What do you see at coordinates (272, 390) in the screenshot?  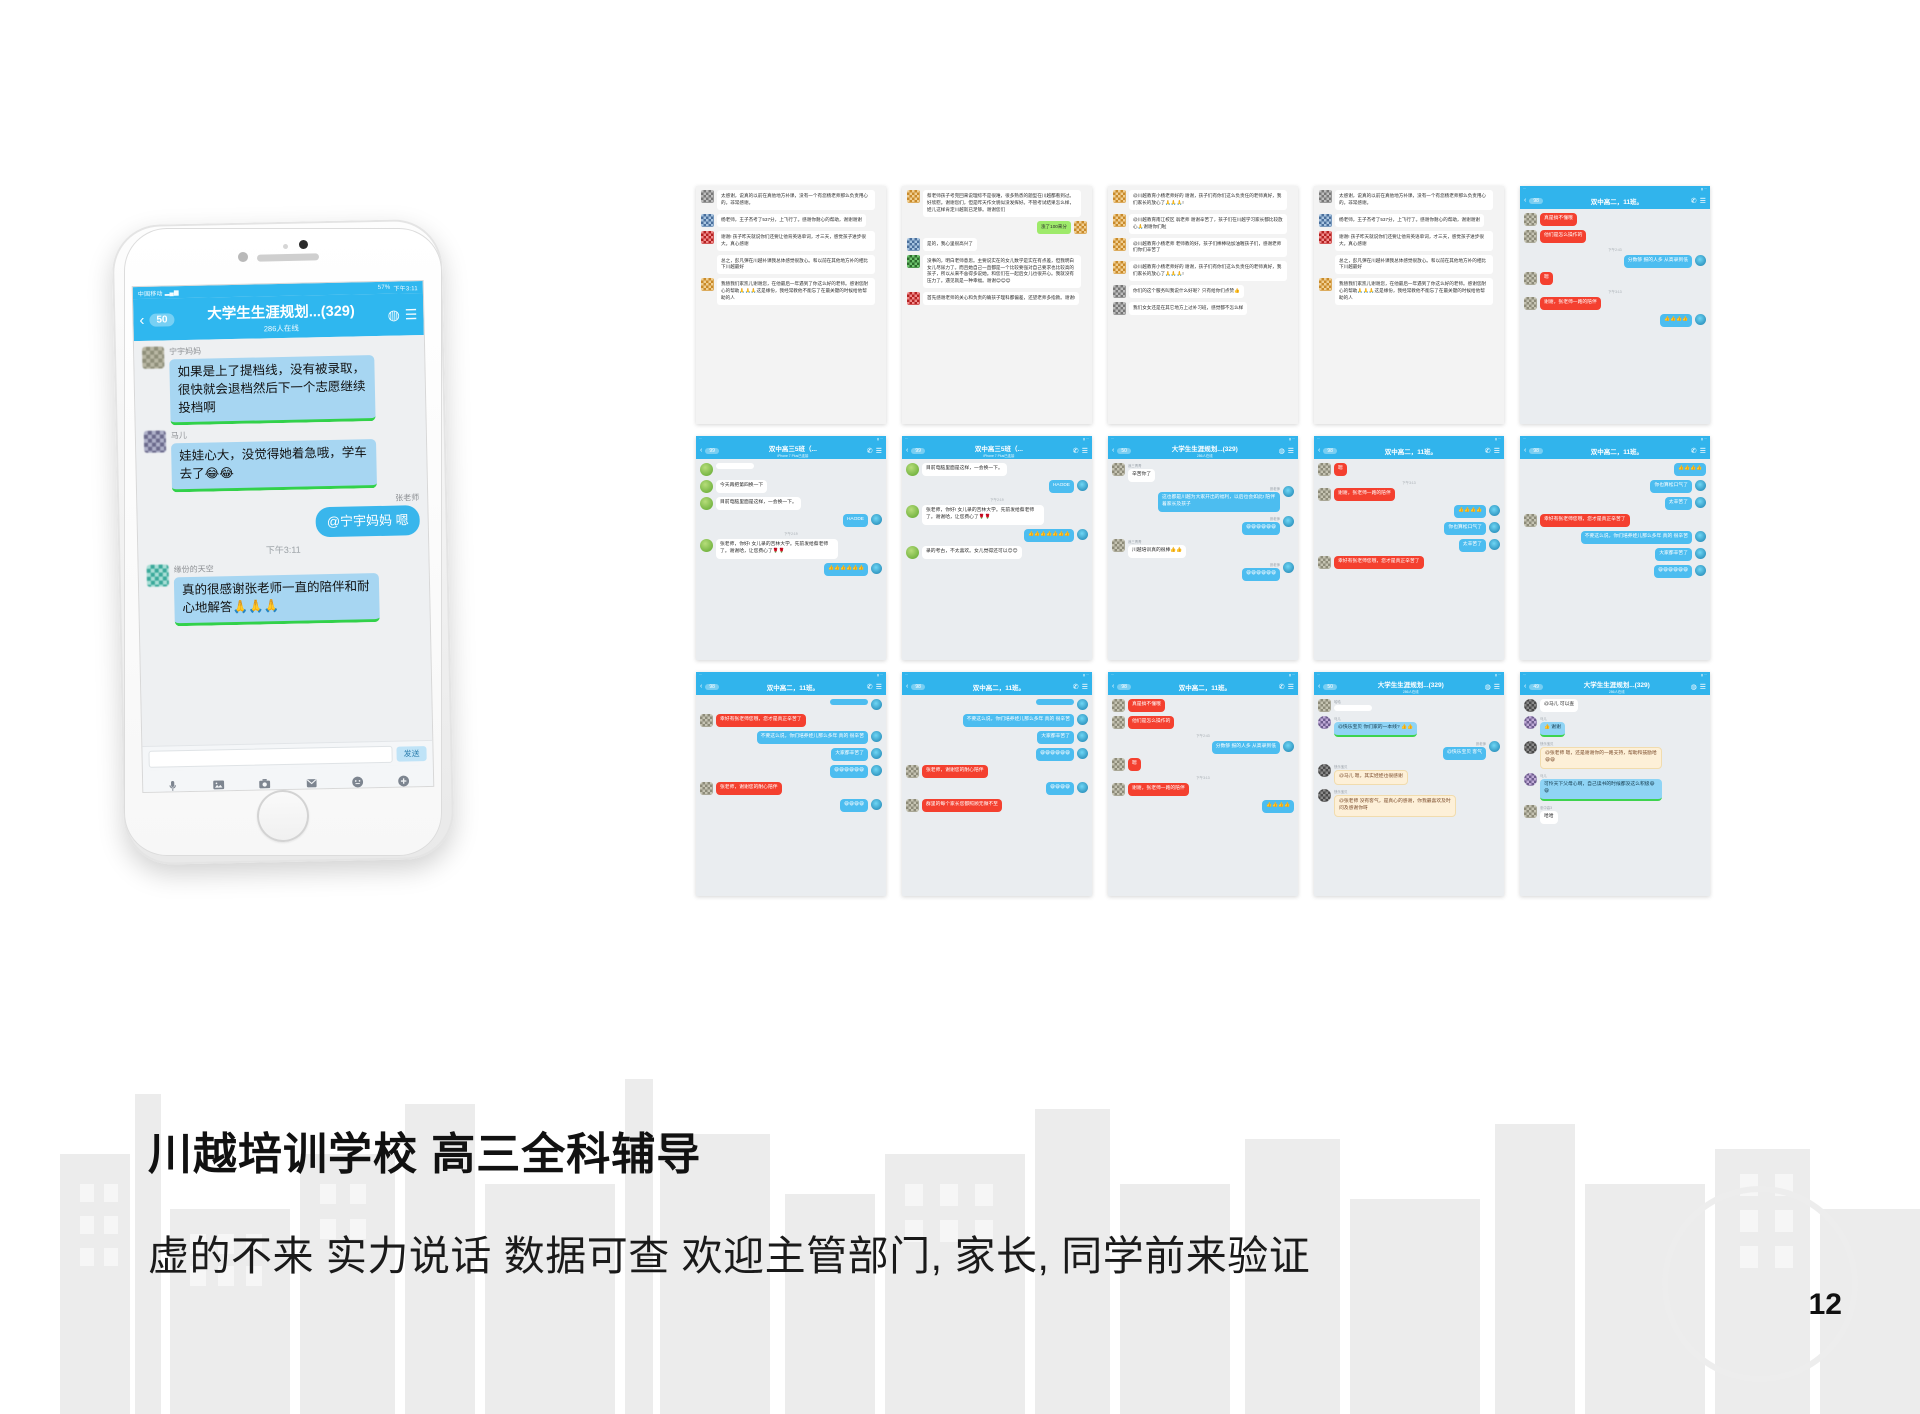 I see `message-bubble: 如果是上了提档线，没有被录取，很快就会退档然后下一个志愿继续投档啊` at bounding box center [272, 390].